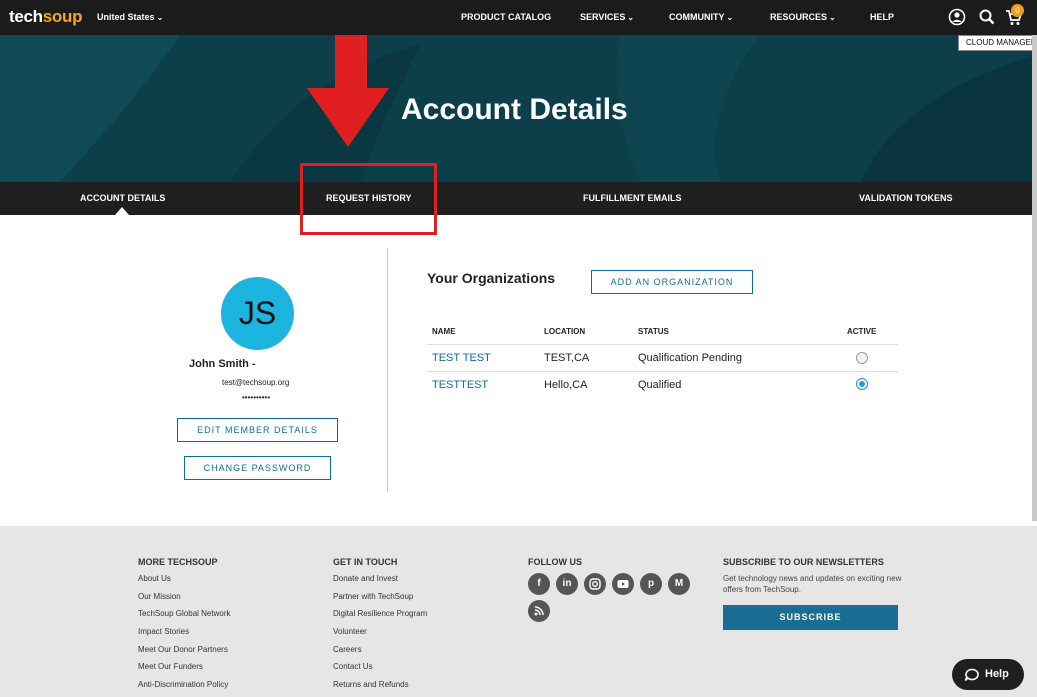 The width and height of the screenshot is (1037, 697). I want to click on user-name: John Smith -, so click(222, 364).